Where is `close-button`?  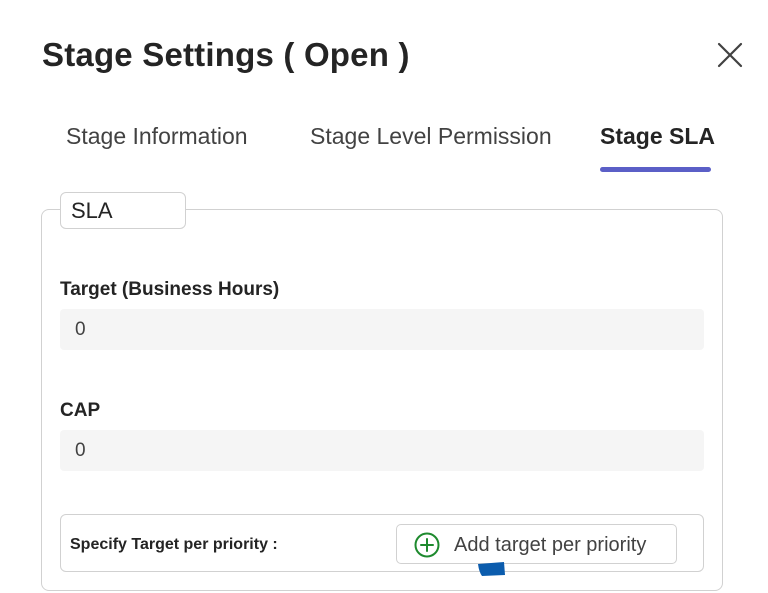
close-button is located at coordinates (730, 55).